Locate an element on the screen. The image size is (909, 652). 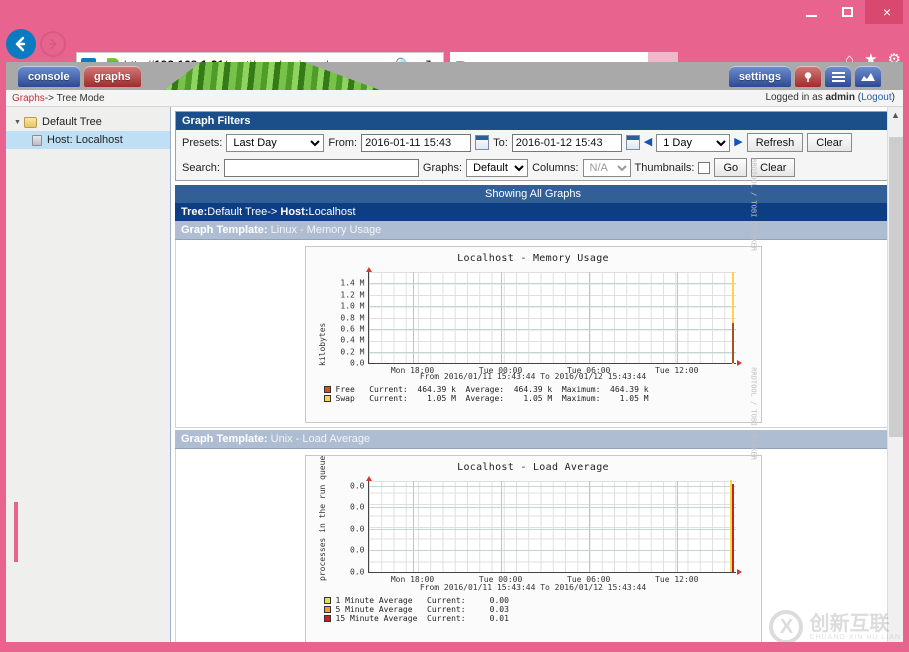
go-button: Go is located at coordinates (731, 167).